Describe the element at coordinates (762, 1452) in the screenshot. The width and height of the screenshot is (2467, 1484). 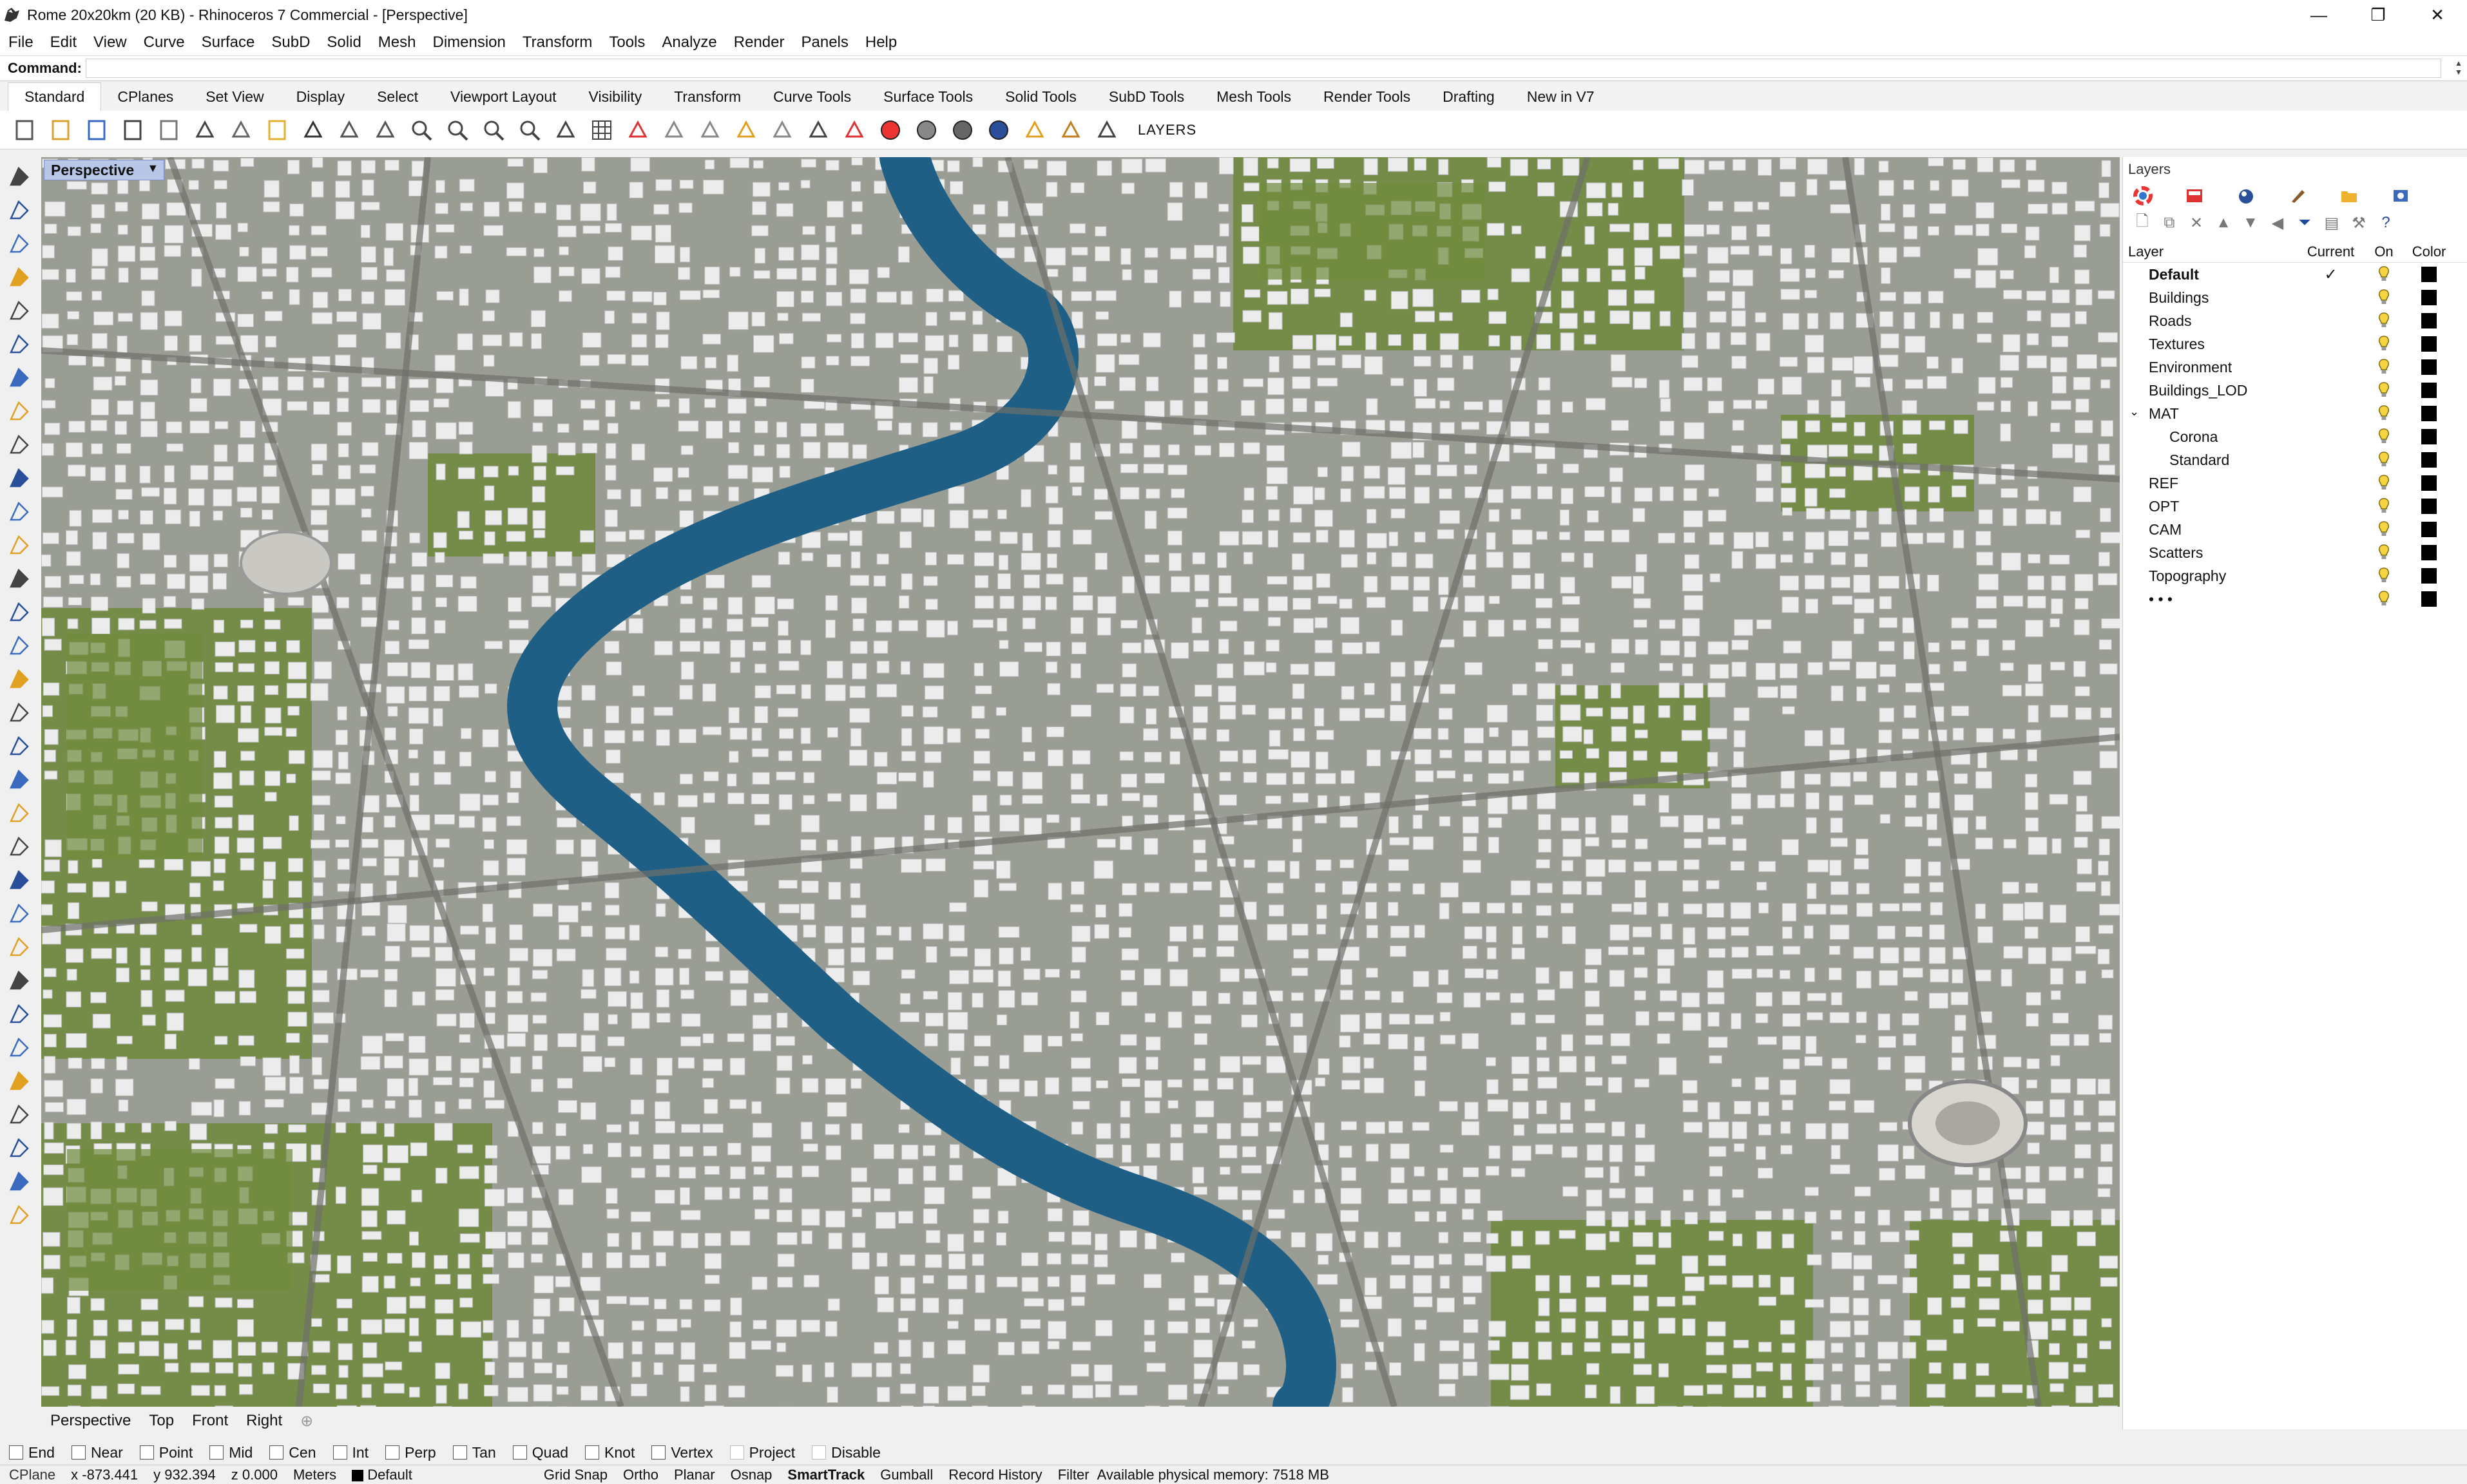
I see `osnap-project: Project` at that location.